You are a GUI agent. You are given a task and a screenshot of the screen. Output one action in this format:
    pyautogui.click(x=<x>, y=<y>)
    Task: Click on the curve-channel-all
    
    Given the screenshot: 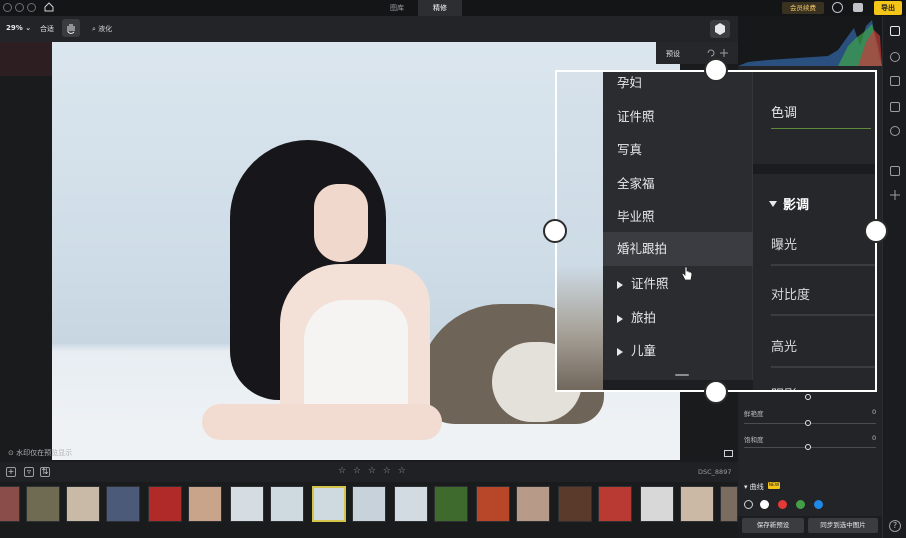 What is the action you would take?
    pyautogui.click(x=748, y=504)
    